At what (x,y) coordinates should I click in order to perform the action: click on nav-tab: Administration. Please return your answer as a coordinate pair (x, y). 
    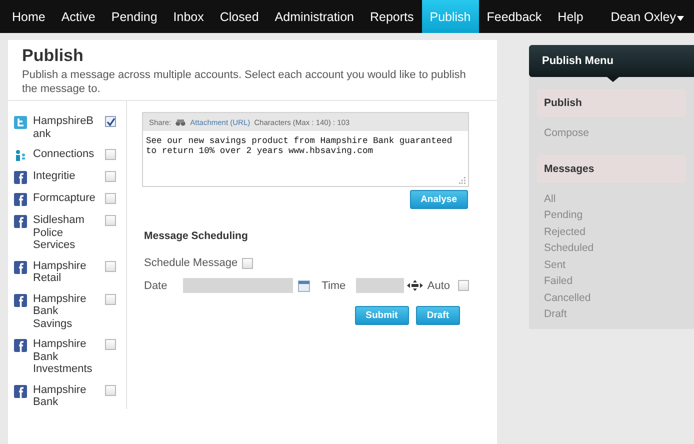
    Looking at the image, I should click on (314, 16).